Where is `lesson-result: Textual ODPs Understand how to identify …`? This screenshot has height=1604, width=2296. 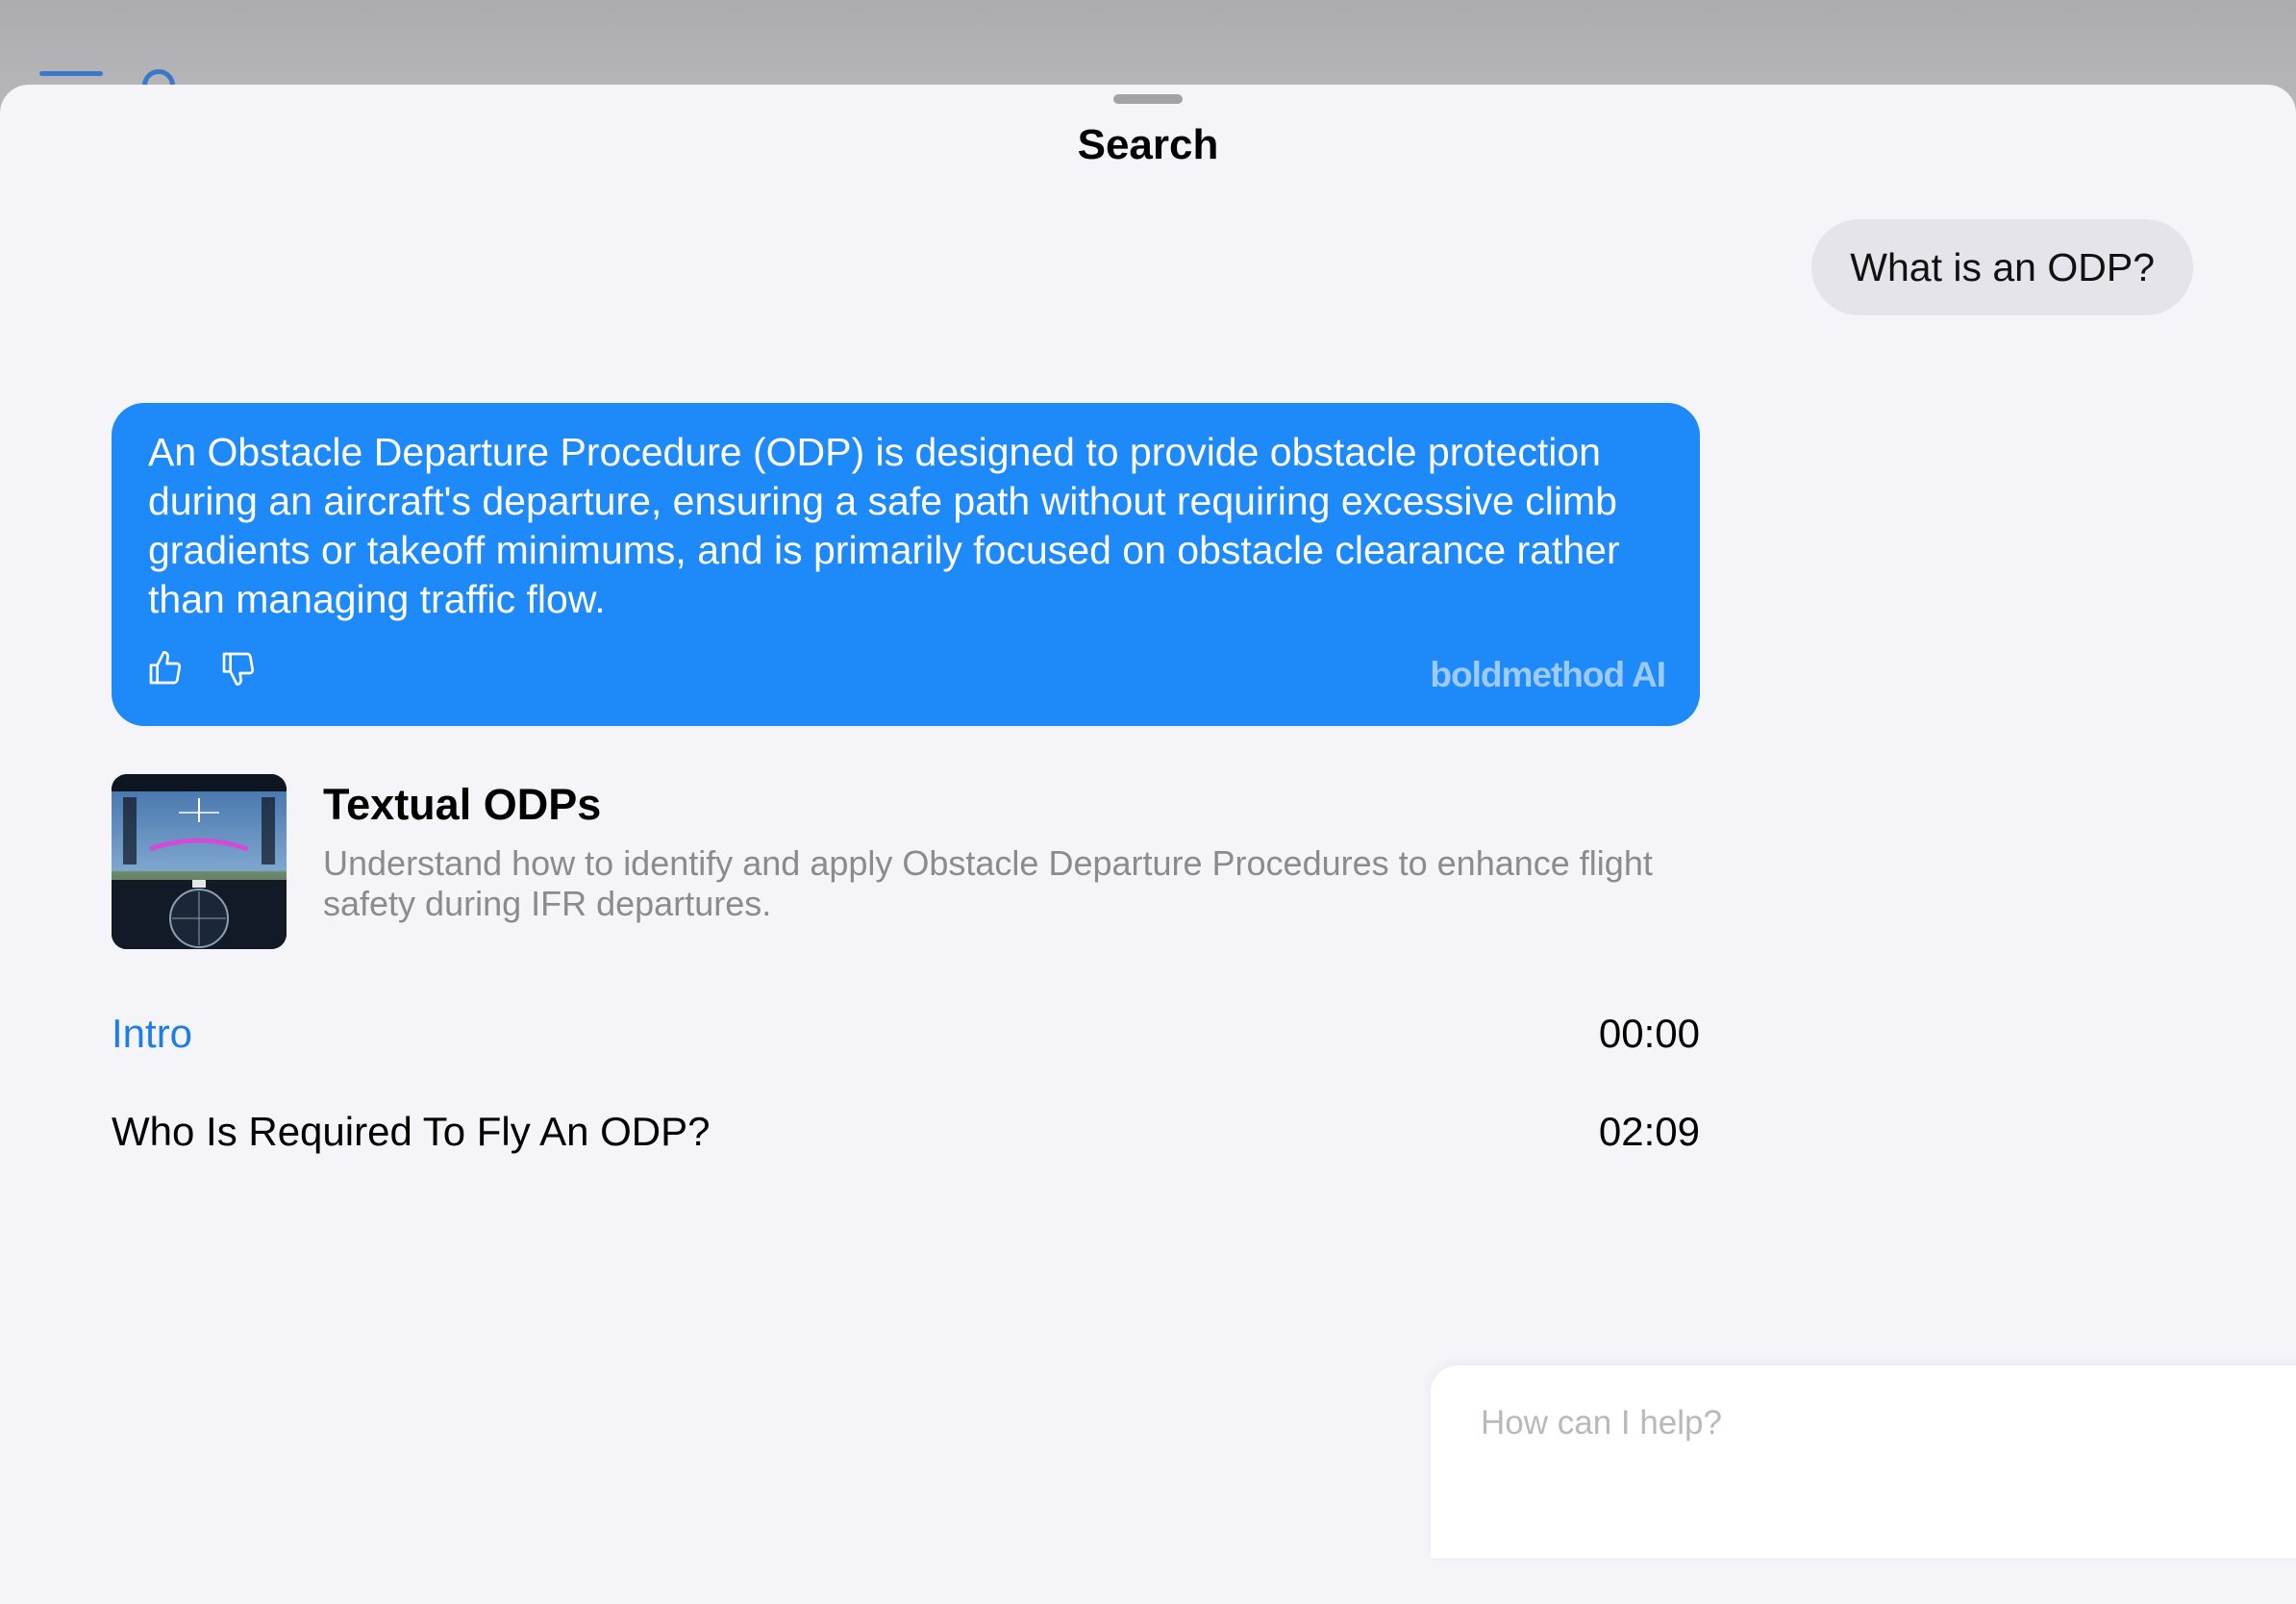 lesson-result: Textual ODPs Understand how to identify … is located at coordinates (906, 861).